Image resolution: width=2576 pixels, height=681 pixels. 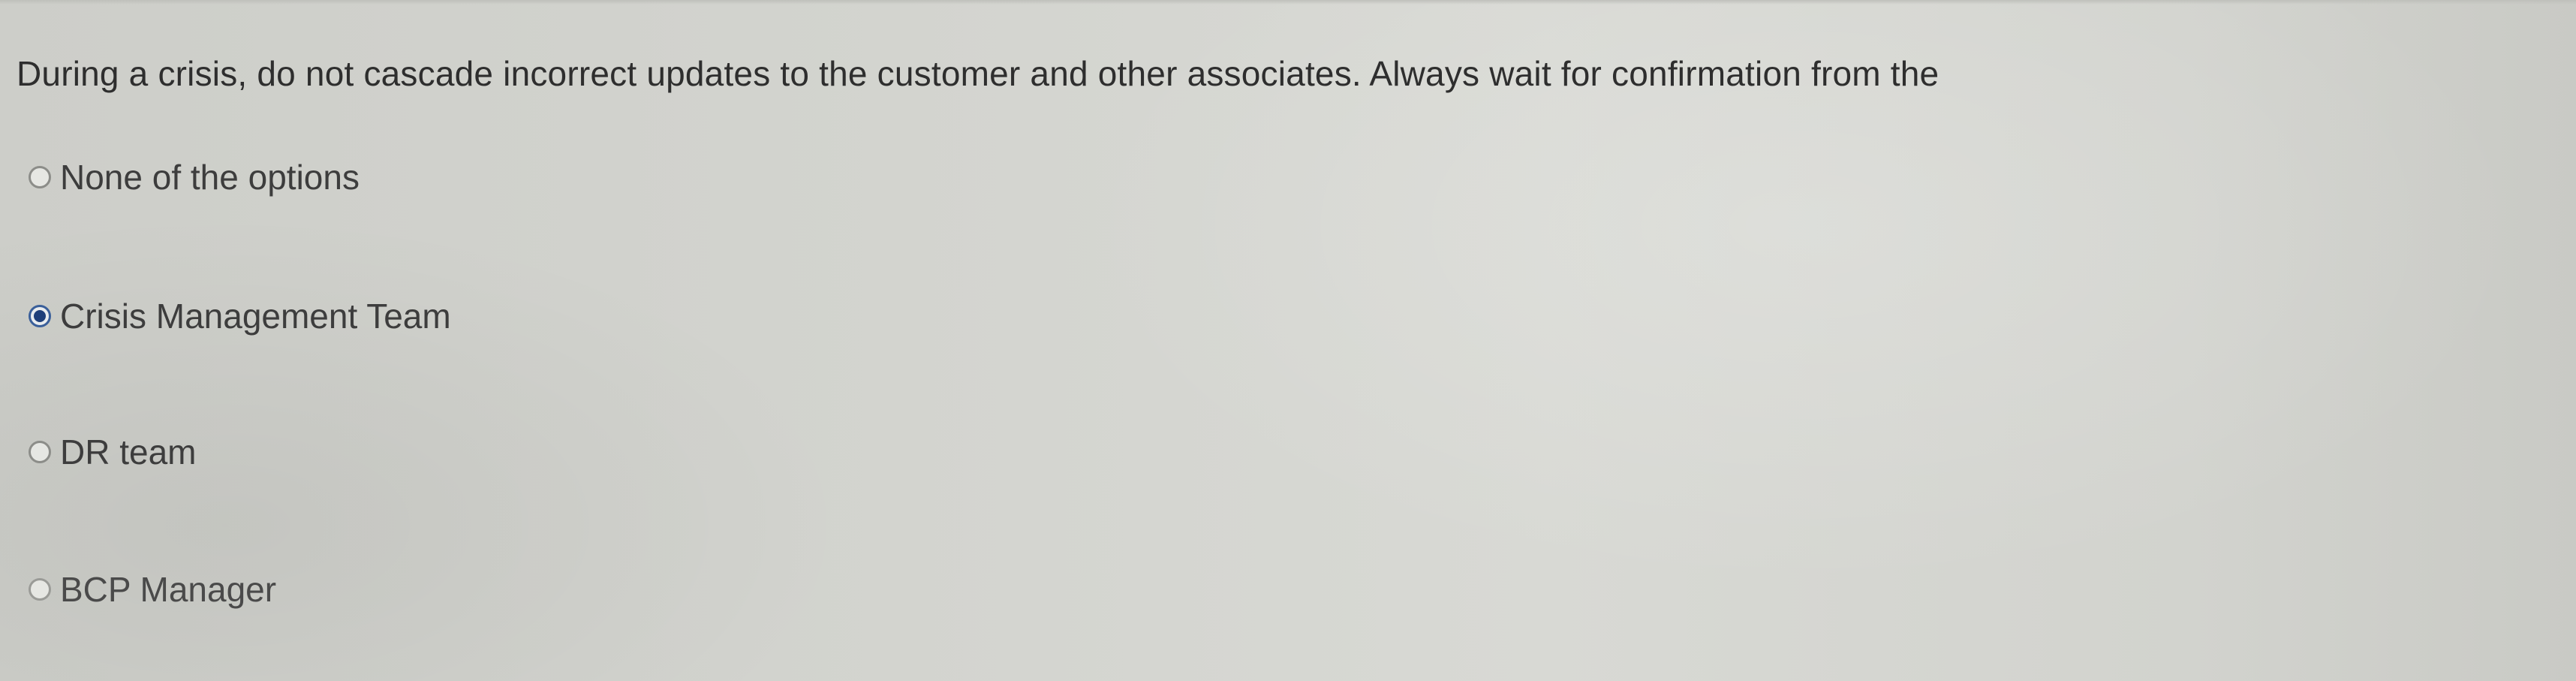 I want to click on option-bcp-manager: BCP Manager, so click(x=152, y=589).